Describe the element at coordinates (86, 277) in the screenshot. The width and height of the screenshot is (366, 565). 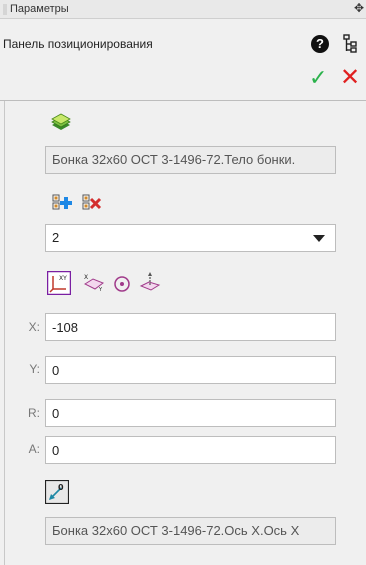
I see `svg-text: X` at that location.